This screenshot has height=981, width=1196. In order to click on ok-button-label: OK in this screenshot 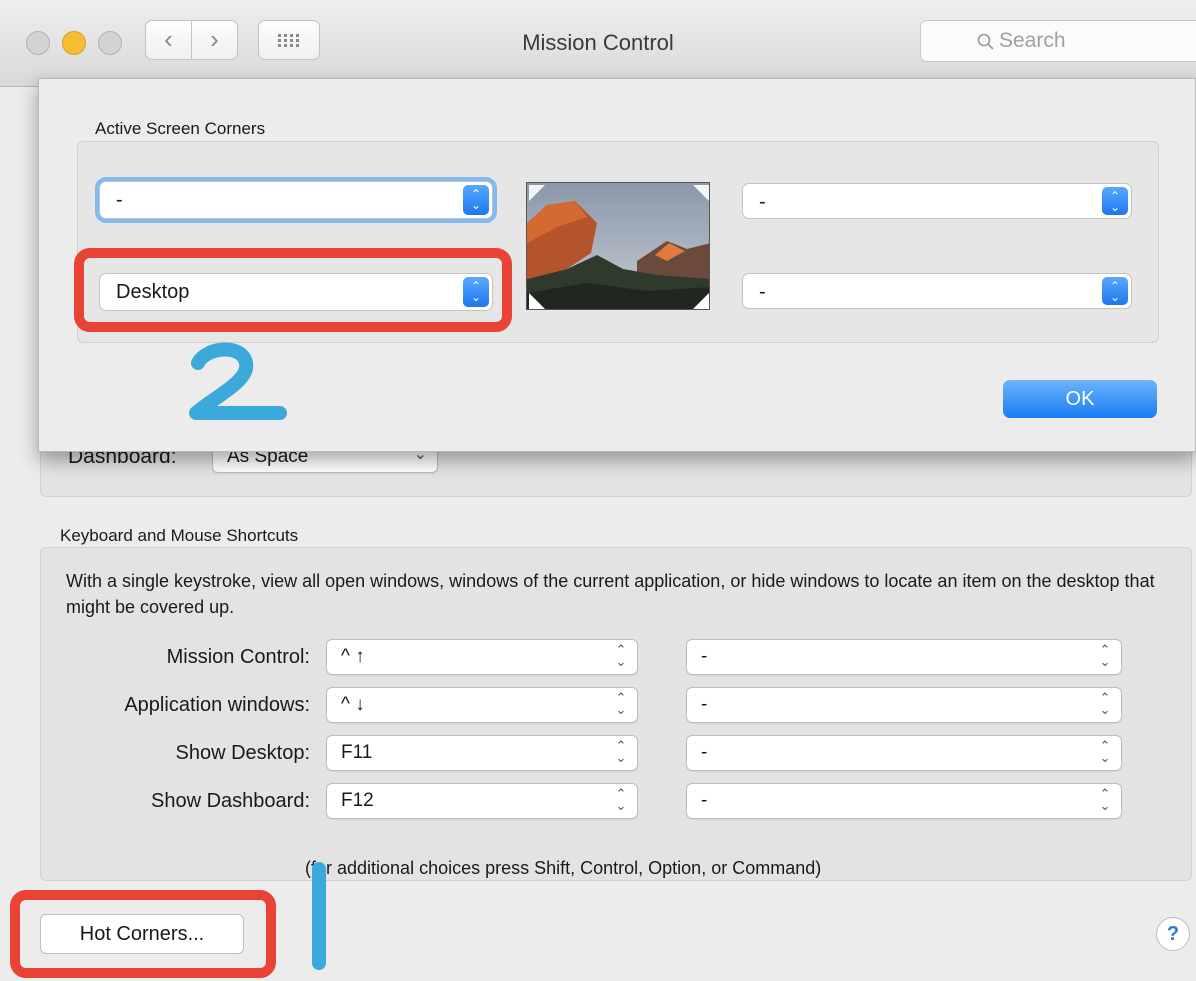, I will do `click(1080, 399)`.